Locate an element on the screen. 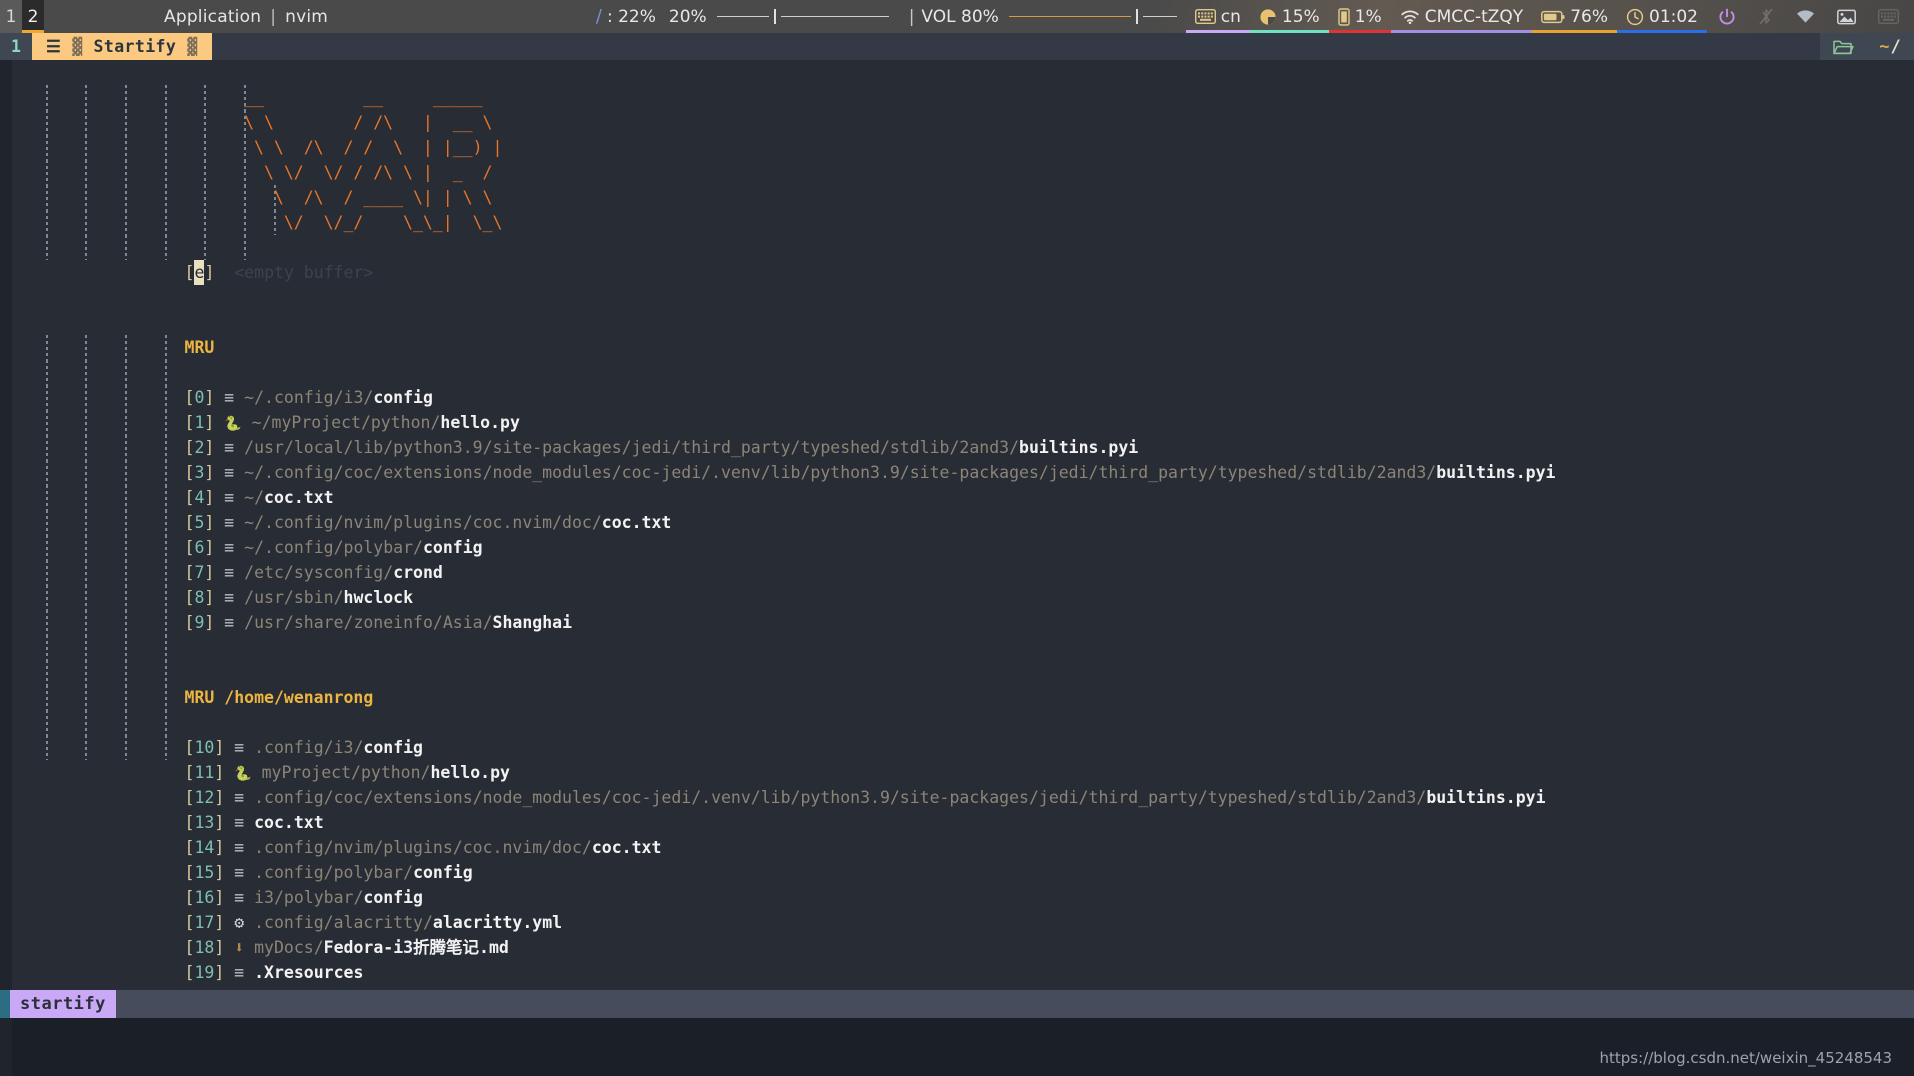 The width and height of the screenshot is (1914, 1076). mru-entry: [13] ≡ coc.txt is located at coordinates (254, 822).